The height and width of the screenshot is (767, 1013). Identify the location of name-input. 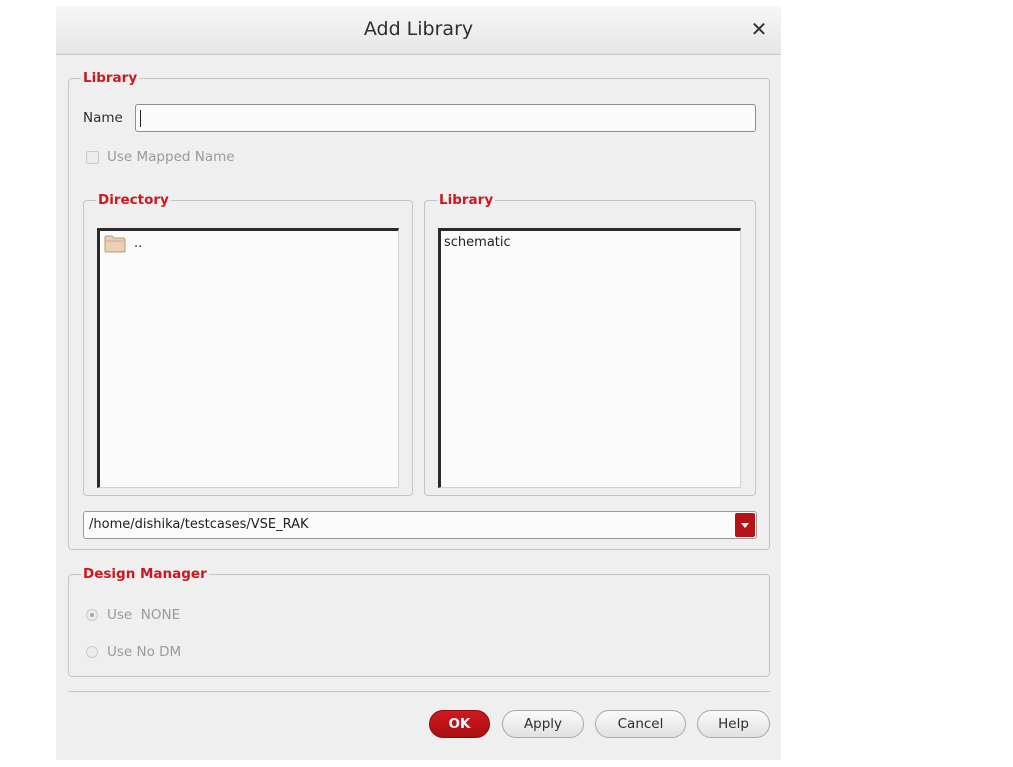
(445, 118).